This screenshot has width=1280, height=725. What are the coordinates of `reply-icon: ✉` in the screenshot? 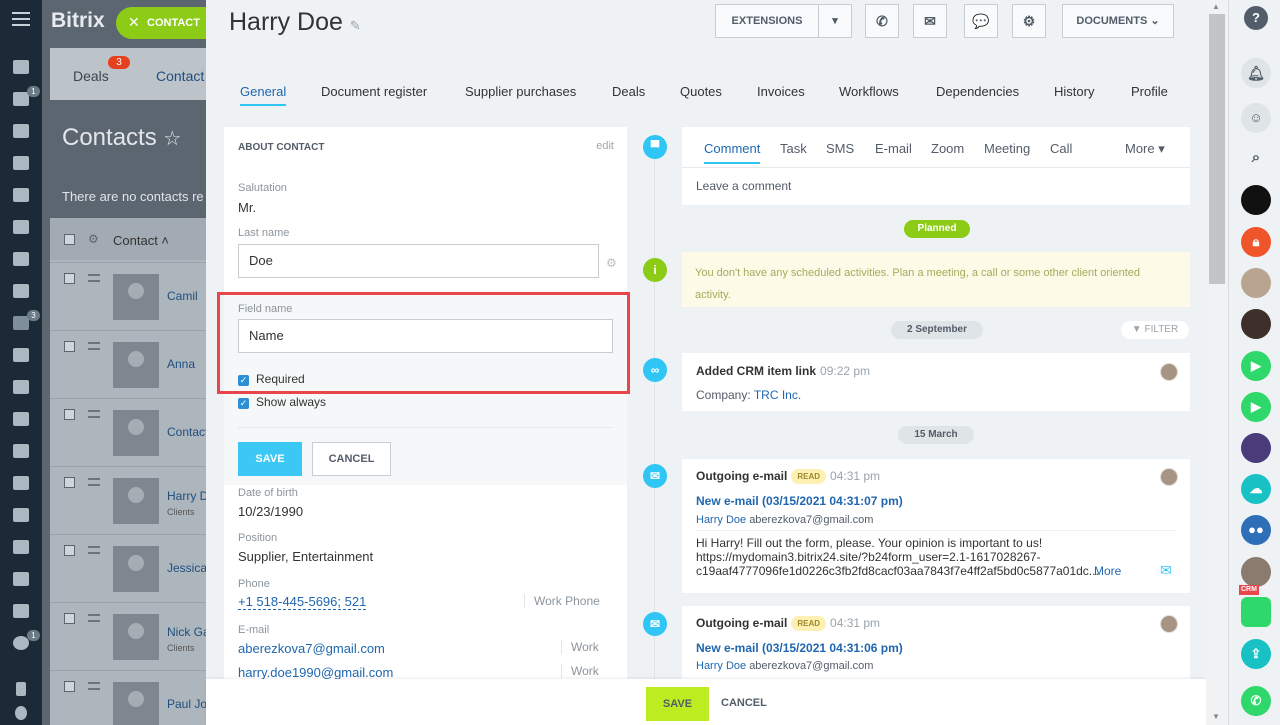 It's located at (1166, 570).